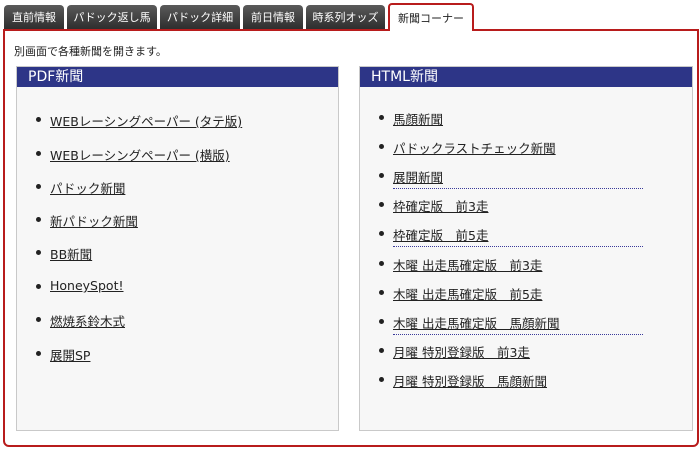 Image resolution: width=699 pixels, height=451 pixels. I want to click on tab-paddock-kaeshiuma: パドック返し馬, so click(112, 17).